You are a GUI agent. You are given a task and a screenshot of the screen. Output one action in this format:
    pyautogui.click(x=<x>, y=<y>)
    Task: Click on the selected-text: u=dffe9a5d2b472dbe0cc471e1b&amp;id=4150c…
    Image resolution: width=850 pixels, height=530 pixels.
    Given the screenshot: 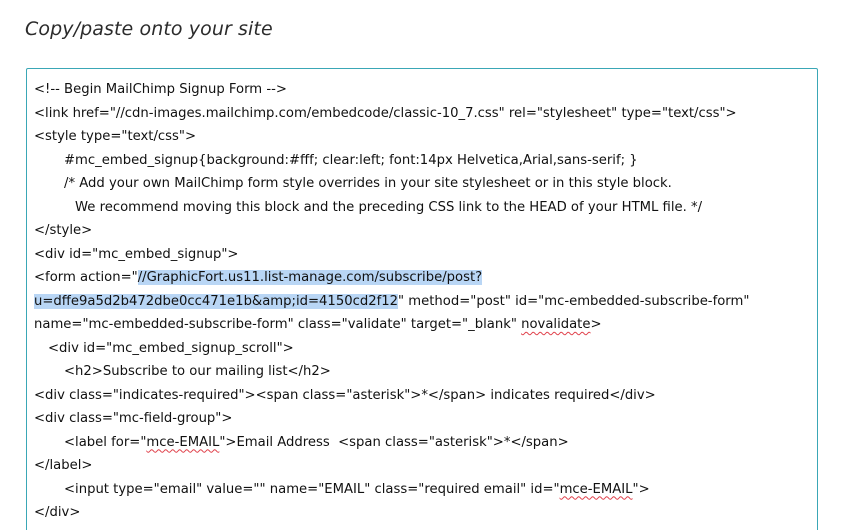 What is the action you would take?
    pyautogui.click(x=216, y=301)
    